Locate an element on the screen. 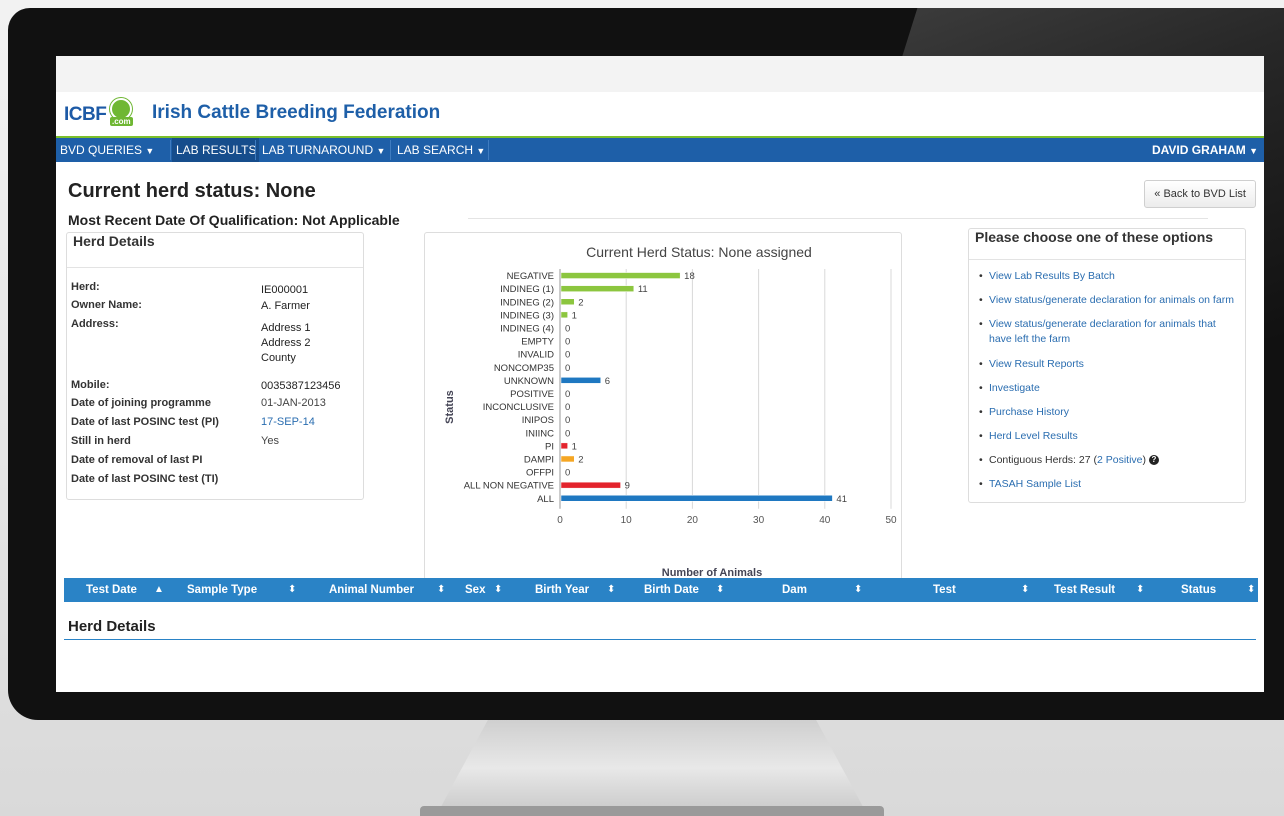 This screenshot has width=1284, height=816. mobile-value: 0035387123456 is located at coordinates (301, 386).